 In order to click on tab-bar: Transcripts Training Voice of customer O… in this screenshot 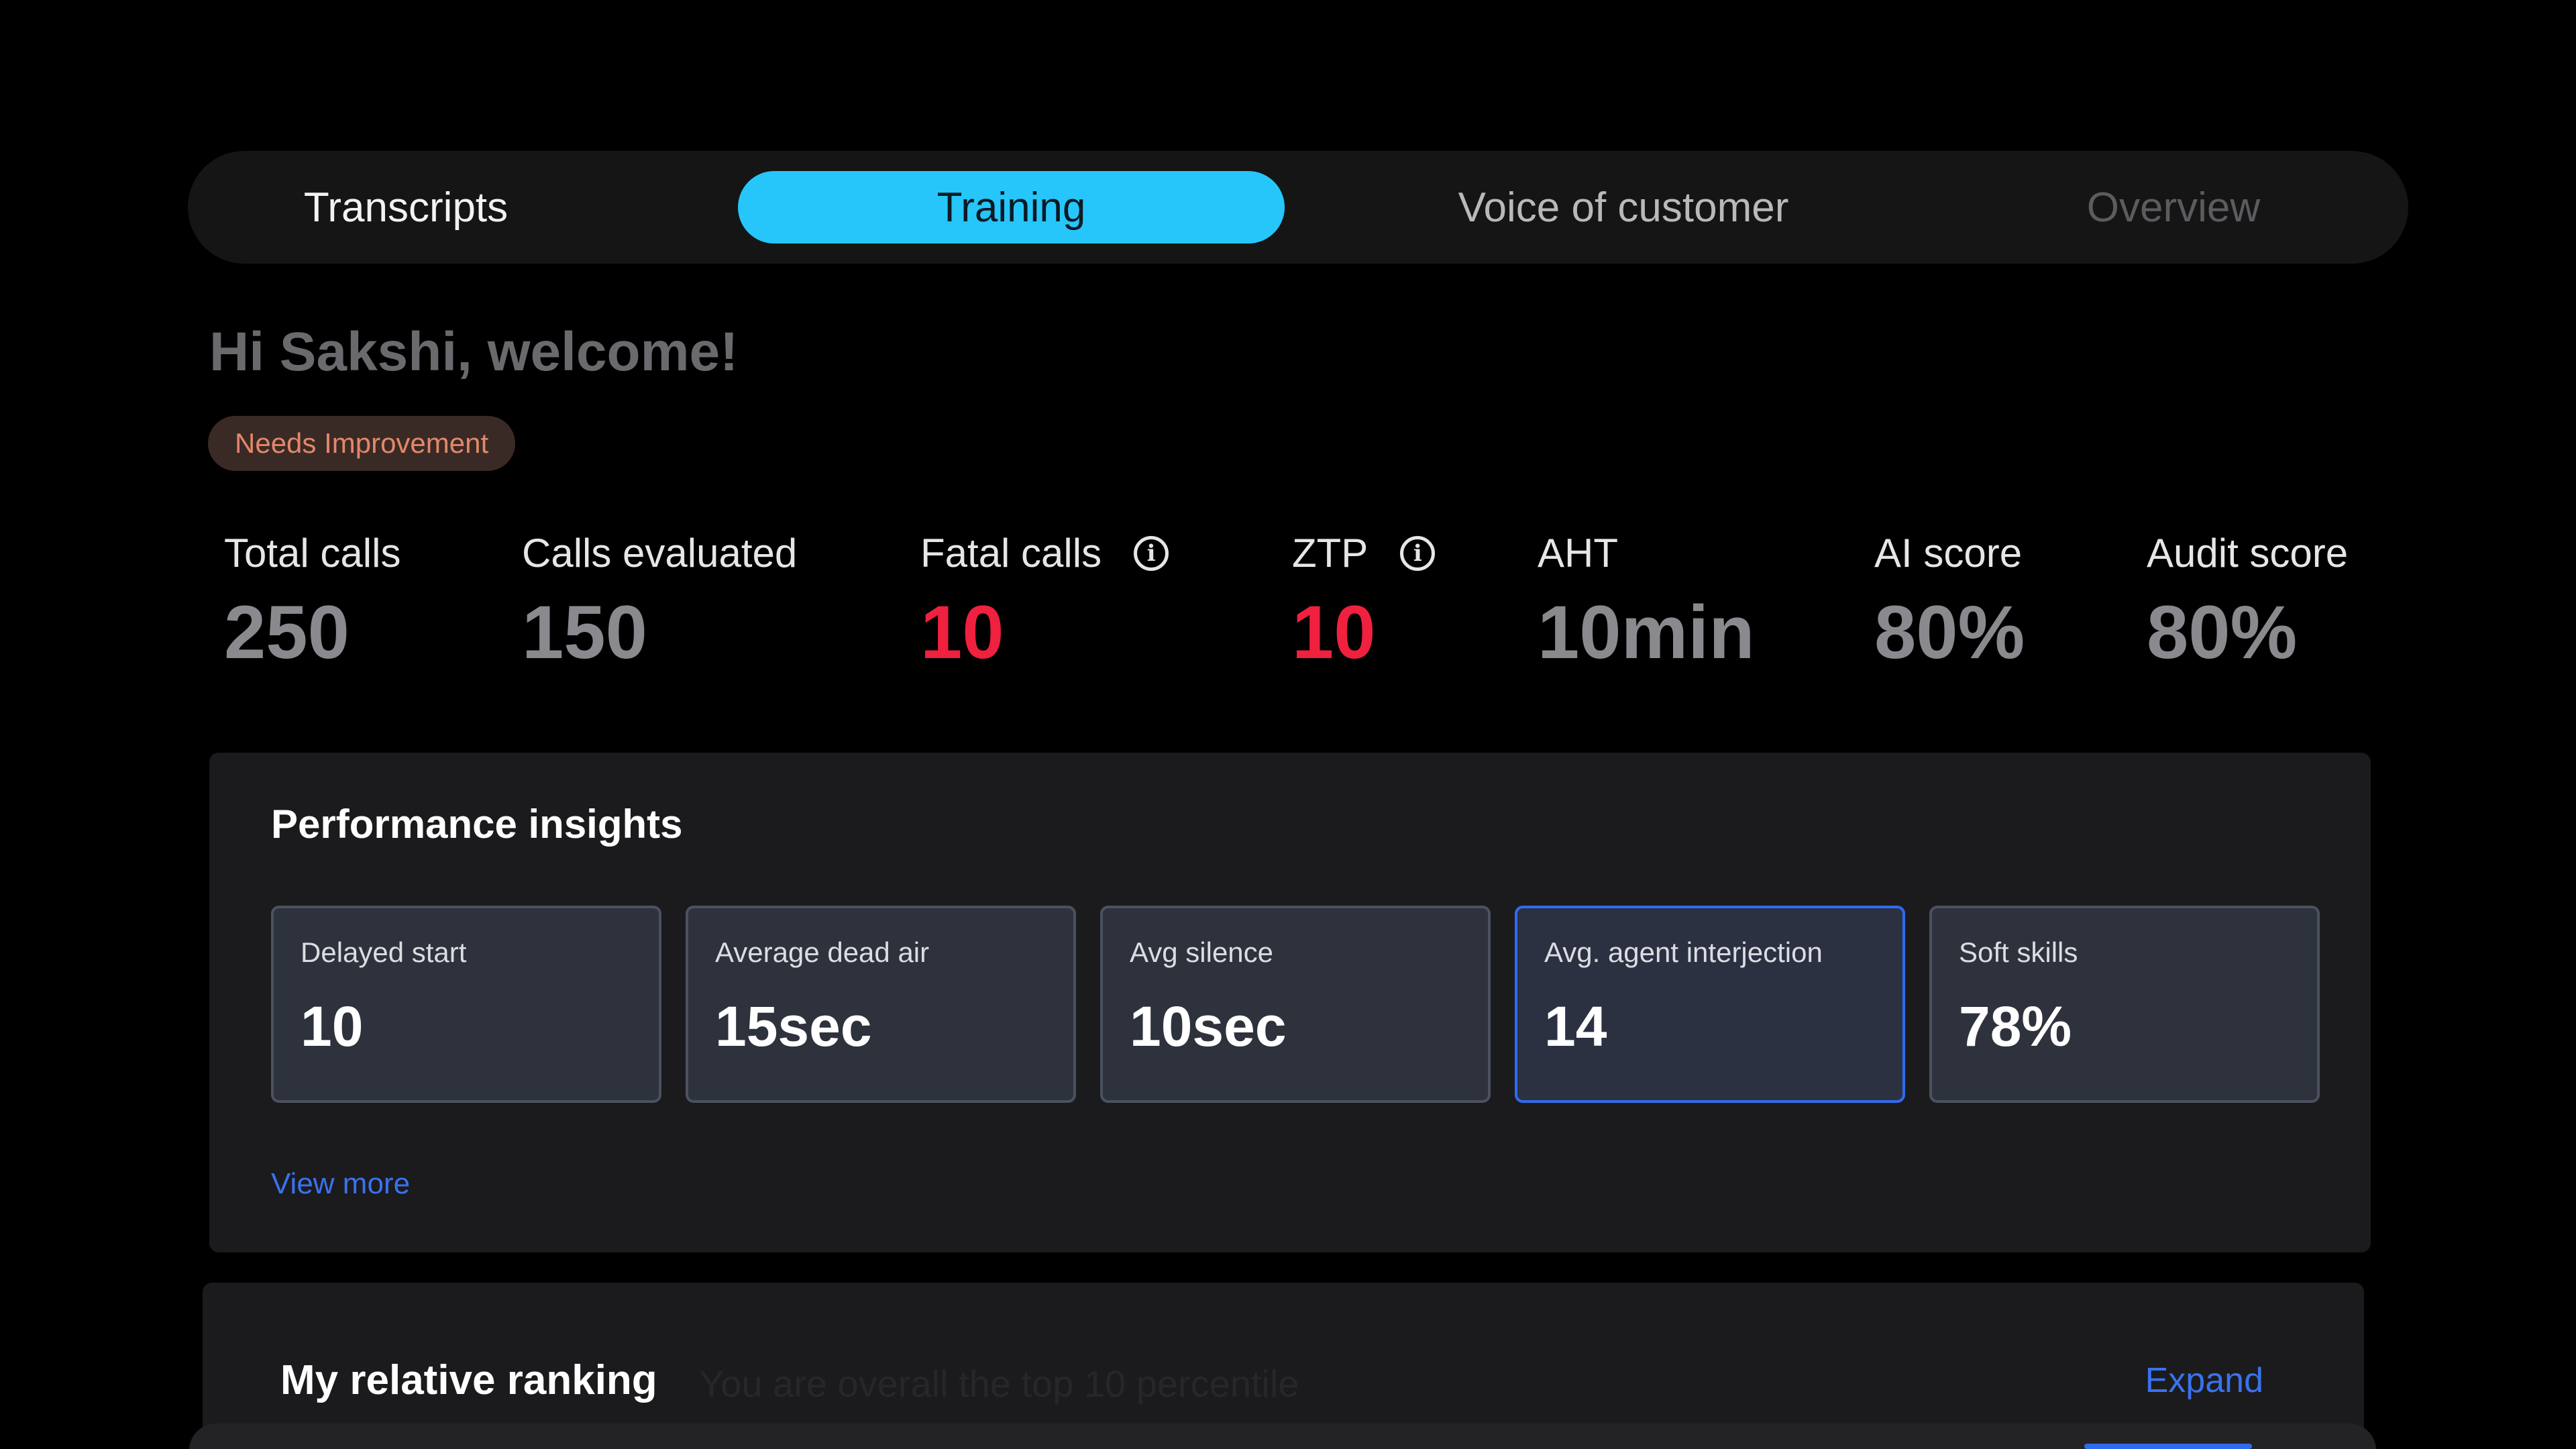, I will do `click(1298, 207)`.